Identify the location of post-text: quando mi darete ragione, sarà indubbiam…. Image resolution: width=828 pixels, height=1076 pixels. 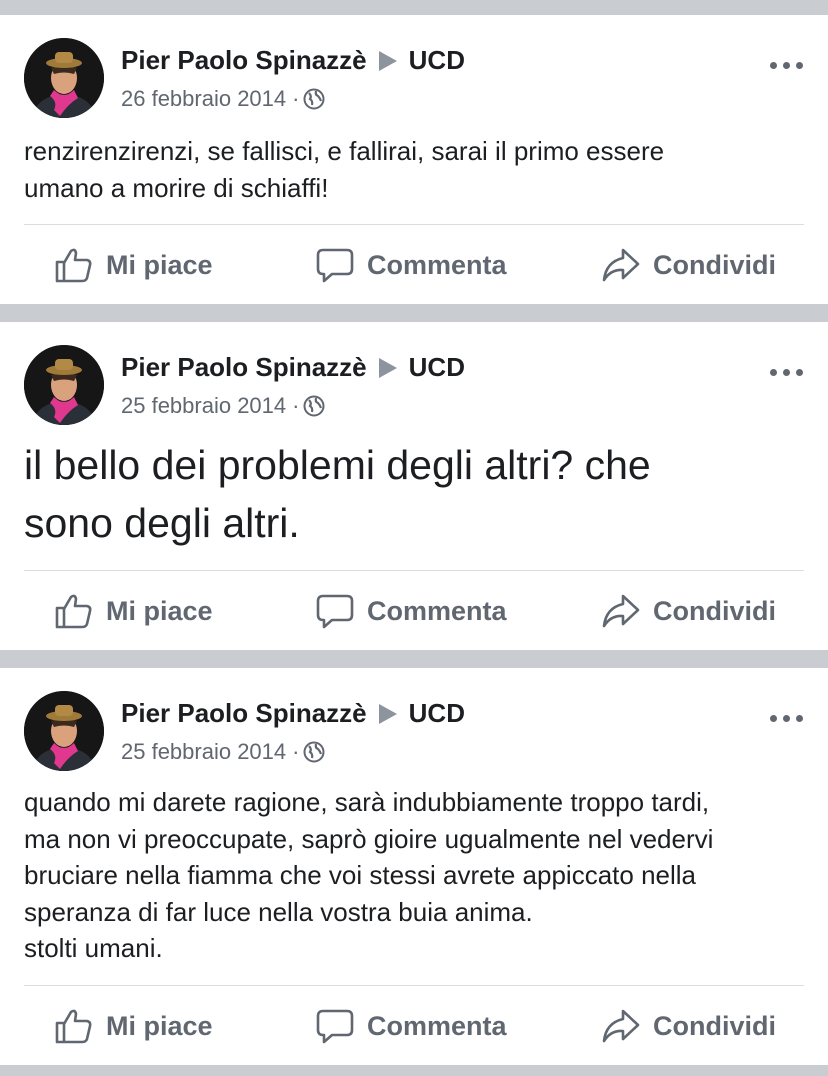
(369, 875).